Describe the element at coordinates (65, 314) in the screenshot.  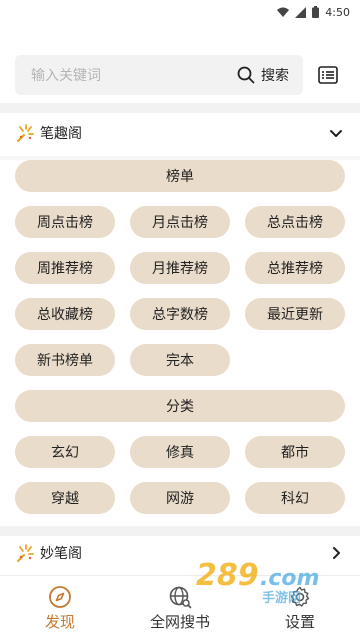
I see `rank-item: 总收藏榜` at that location.